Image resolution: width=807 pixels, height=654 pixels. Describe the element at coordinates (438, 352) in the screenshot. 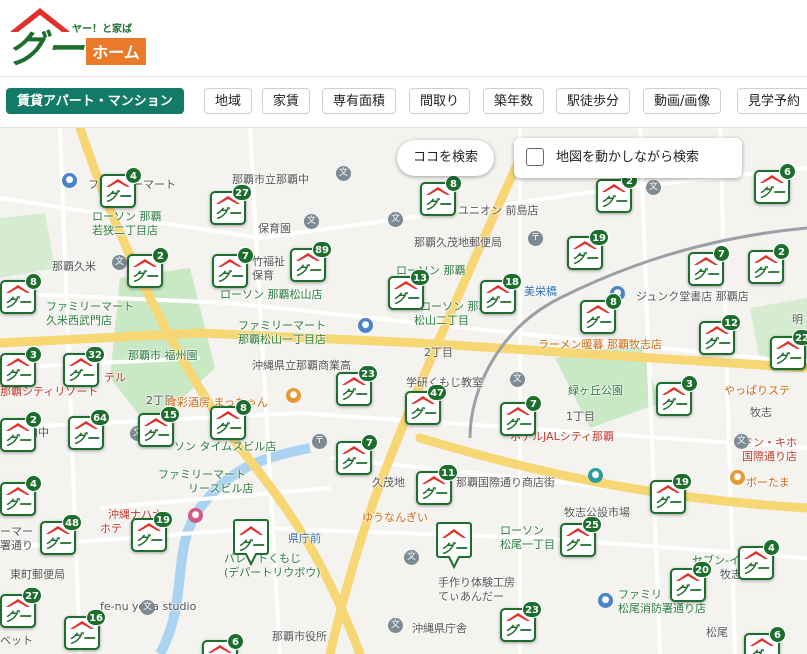

I see `map-label: 2丁目` at that location.